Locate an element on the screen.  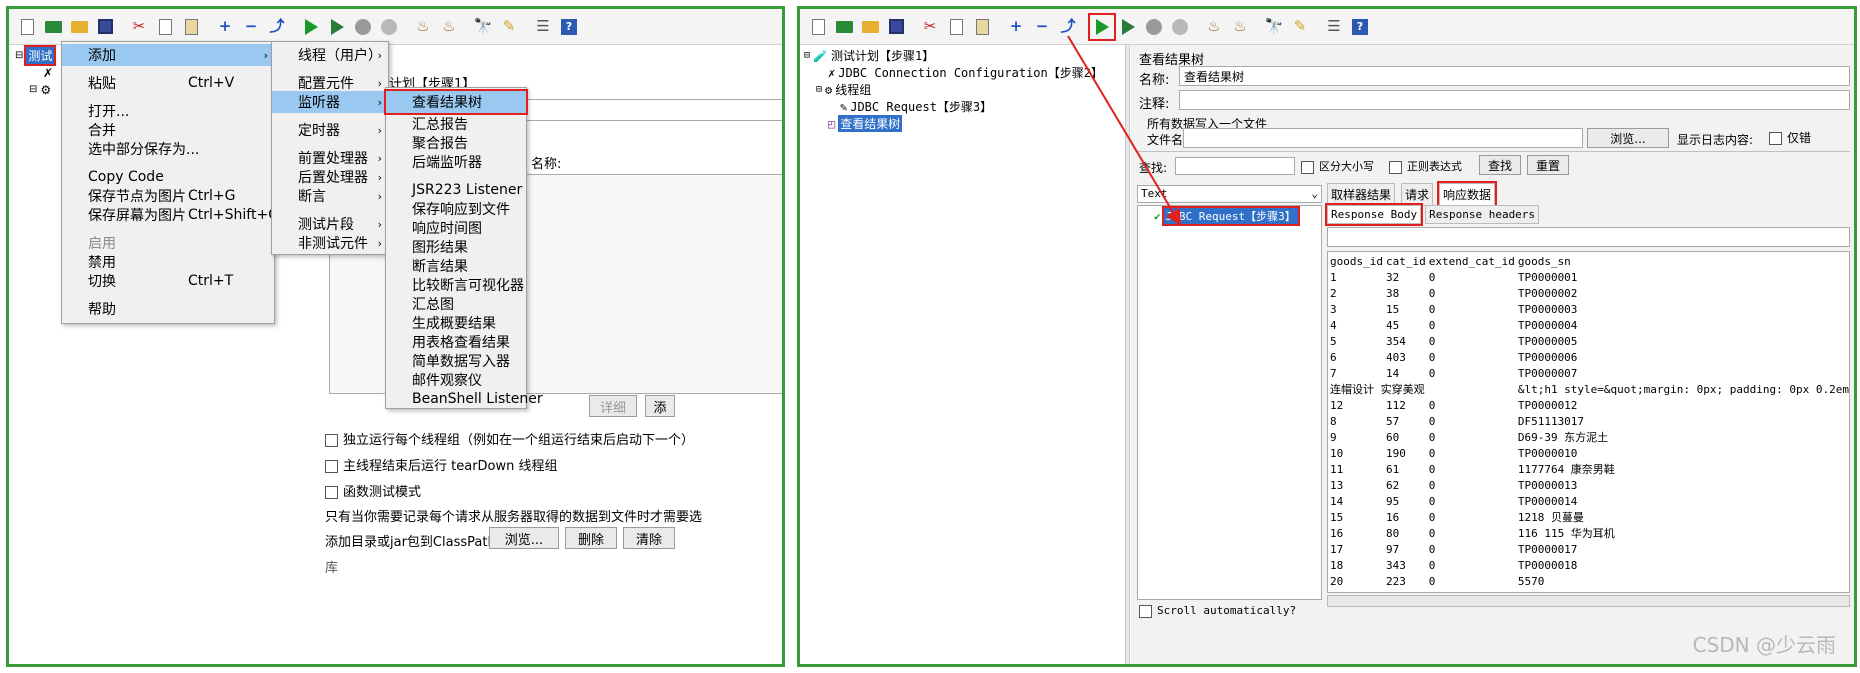
tab-response-body: Response Body is located at coordinates (1374, 214).